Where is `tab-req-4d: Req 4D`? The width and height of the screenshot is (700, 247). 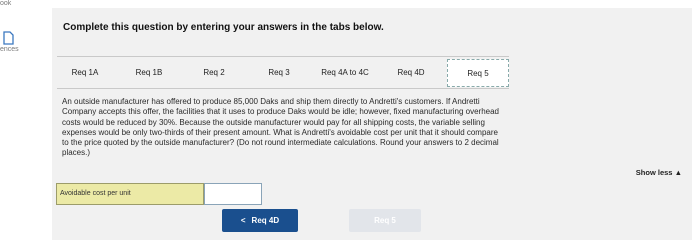
tab-req-4d: Req 4D is located at coordinates (411, 72).